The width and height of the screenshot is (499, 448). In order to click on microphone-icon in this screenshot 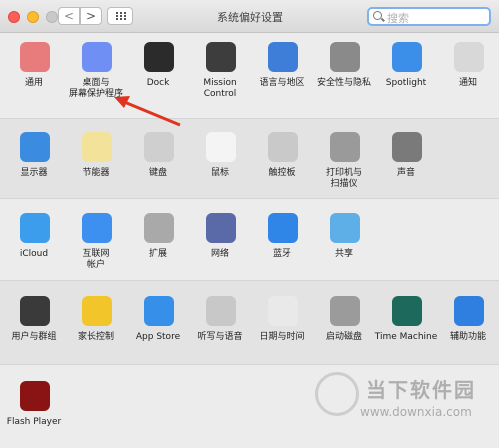, I will do `click(221, 311)`.